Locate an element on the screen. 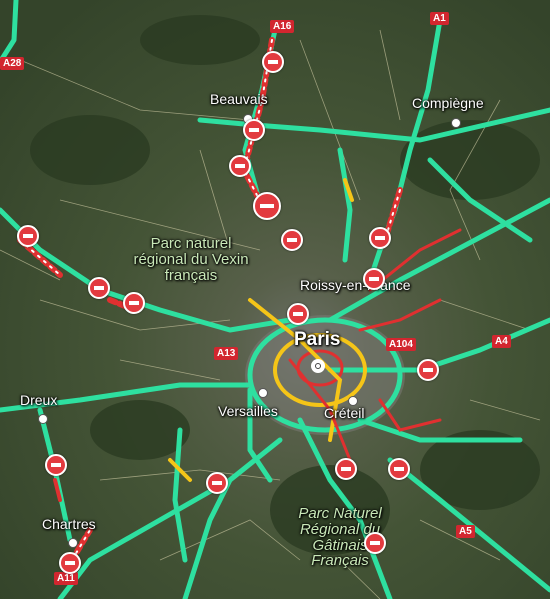  city-marker-chartres is located at coordinates (73, 543).